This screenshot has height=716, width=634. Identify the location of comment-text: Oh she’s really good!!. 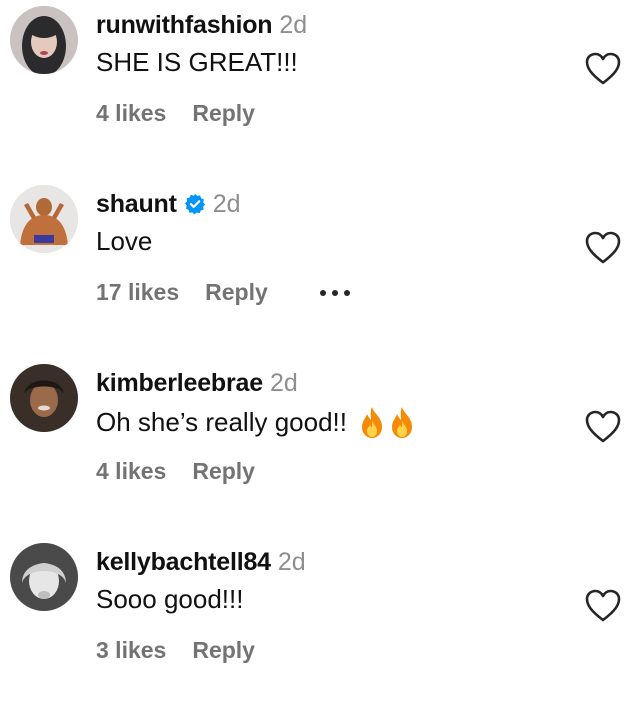
(255, 422).